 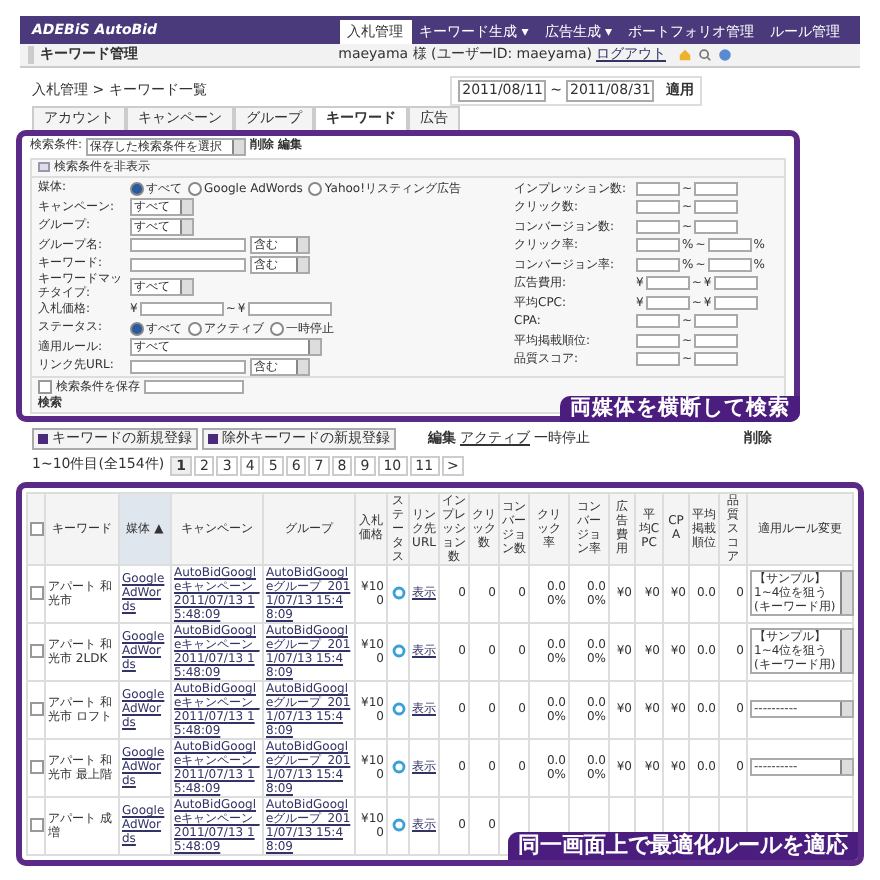 What do you see at coordinates (685, 55) in the screenshot?
I see `home-icon` at bounding box center [685, 55].